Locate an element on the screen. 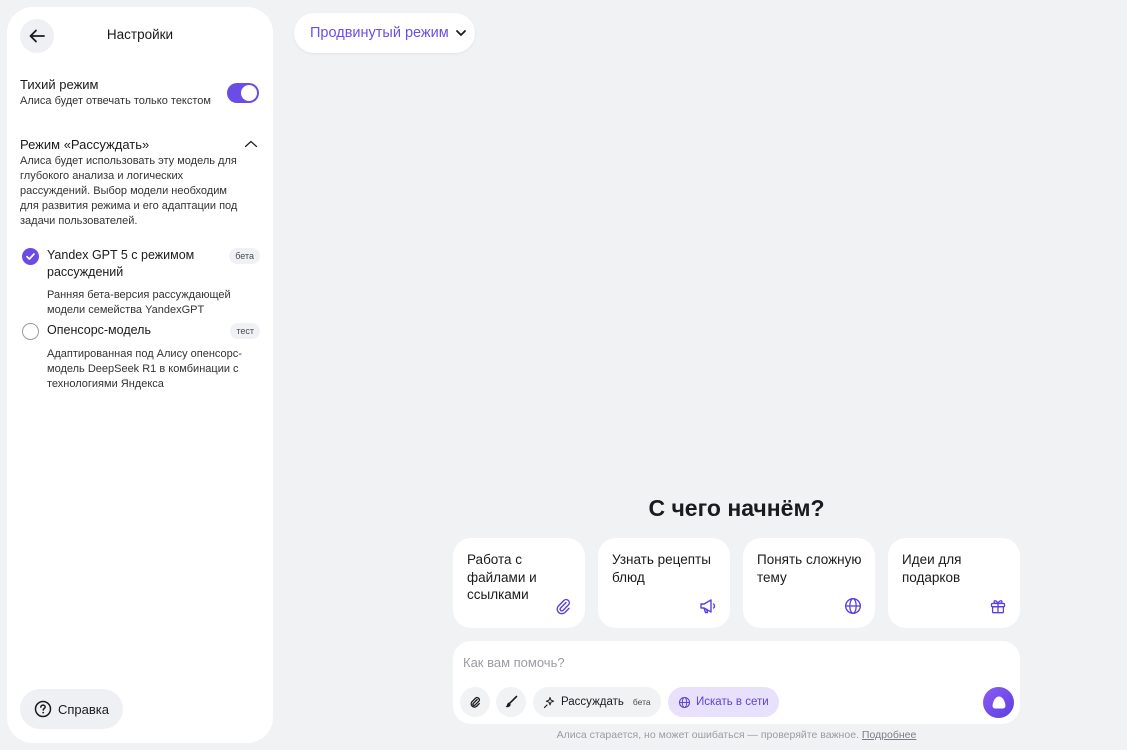 The width and height of the screenshot is (1127, 750). think-mode-button: Рассуждать бета is located at coordinates (597, 702).